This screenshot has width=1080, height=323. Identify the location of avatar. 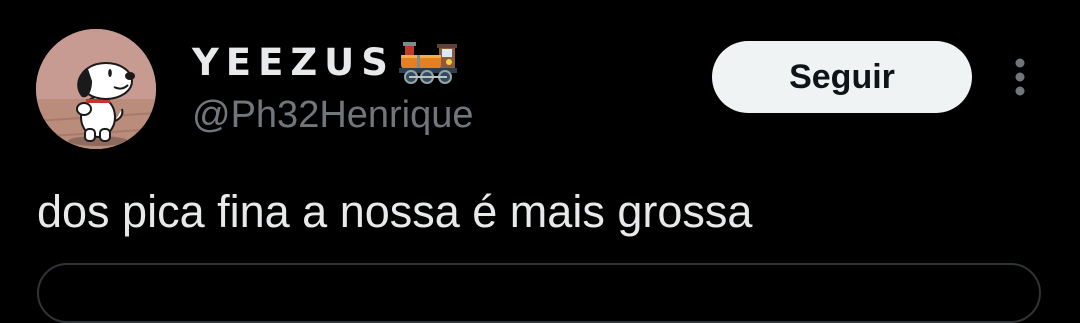
(96, 89).